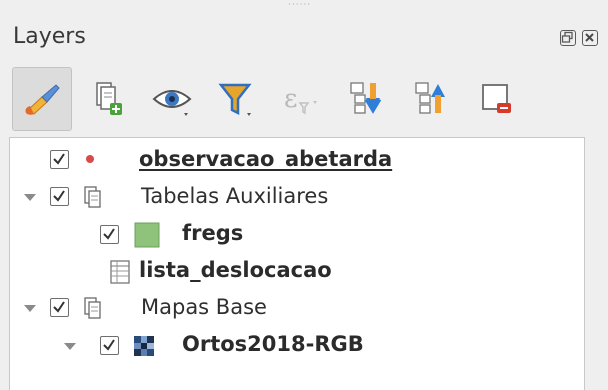 The height and width of the screenshot is (390, 608). I want to click on remove-layer-icon, so click(496, 98).